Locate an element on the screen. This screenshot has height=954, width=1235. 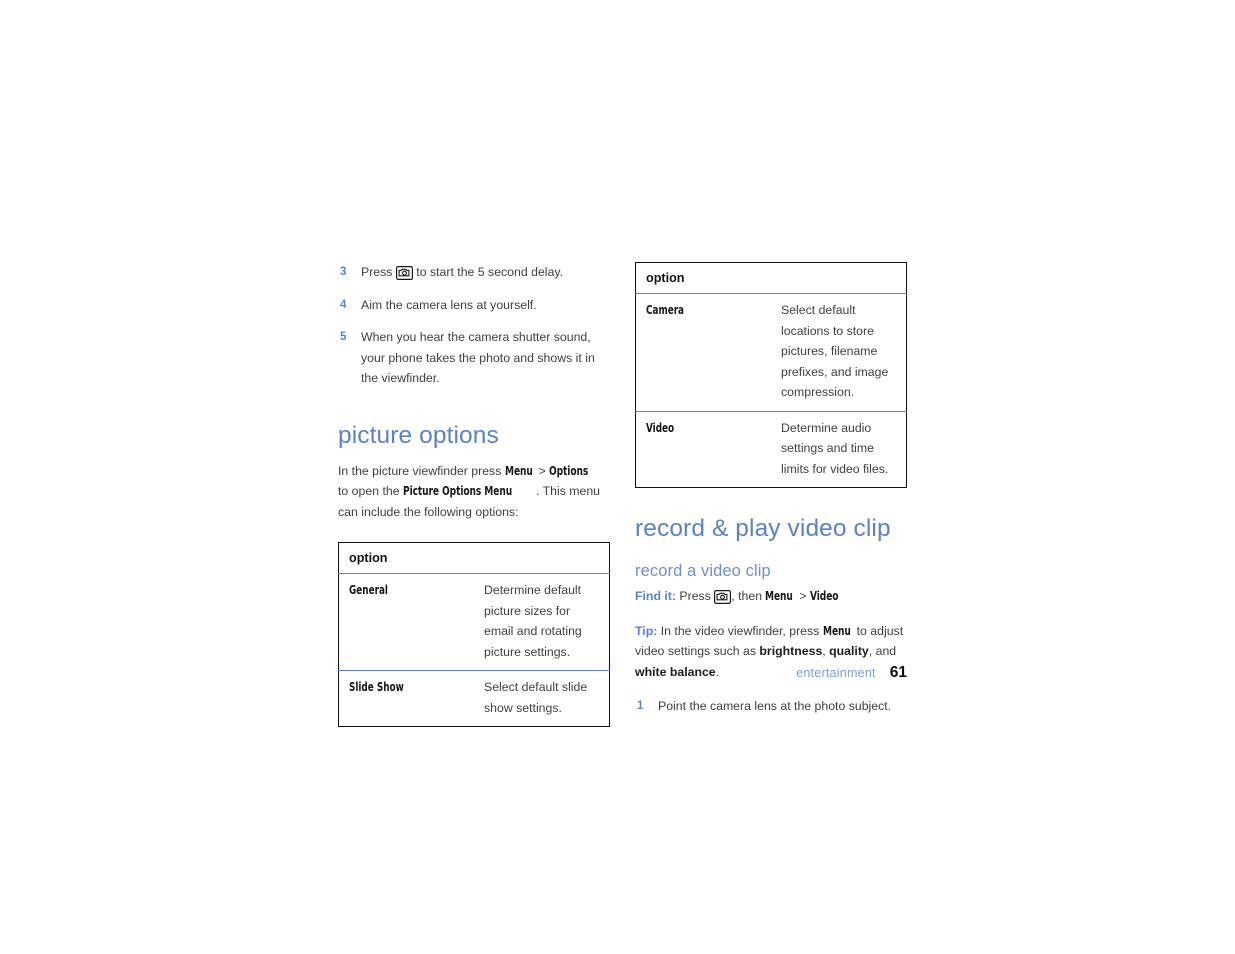
footer-section-label: entertainment is located at coordinates (836, 673).